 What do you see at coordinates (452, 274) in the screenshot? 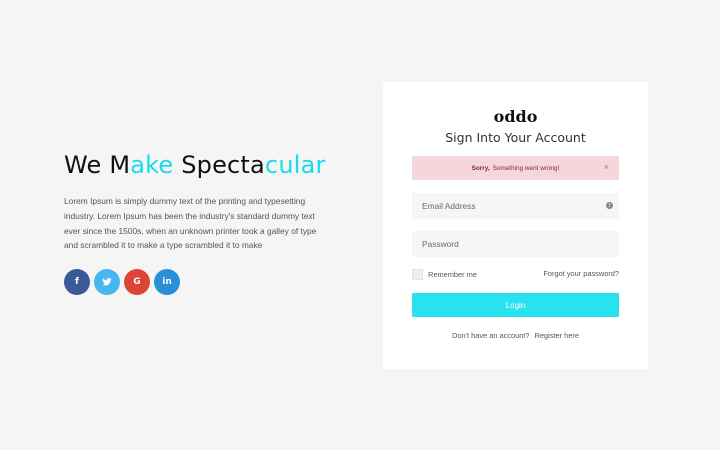
I see `remember-label: Remember me` at bounding box center [452, 274].